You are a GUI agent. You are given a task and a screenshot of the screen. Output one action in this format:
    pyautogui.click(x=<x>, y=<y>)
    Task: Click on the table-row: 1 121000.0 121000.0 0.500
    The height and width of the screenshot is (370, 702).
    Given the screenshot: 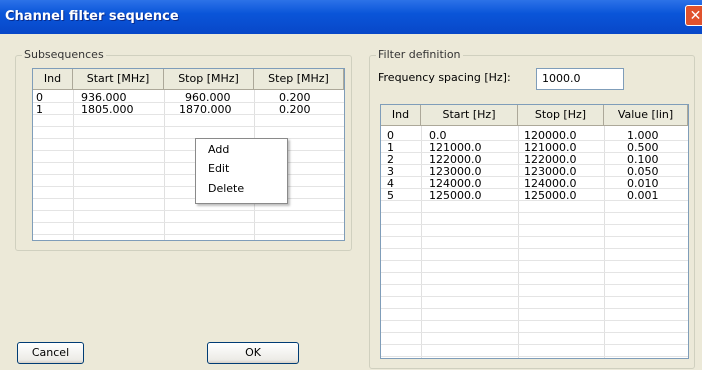 What is the action you would take?
    pyautogui.click(x=534, y=147)
    